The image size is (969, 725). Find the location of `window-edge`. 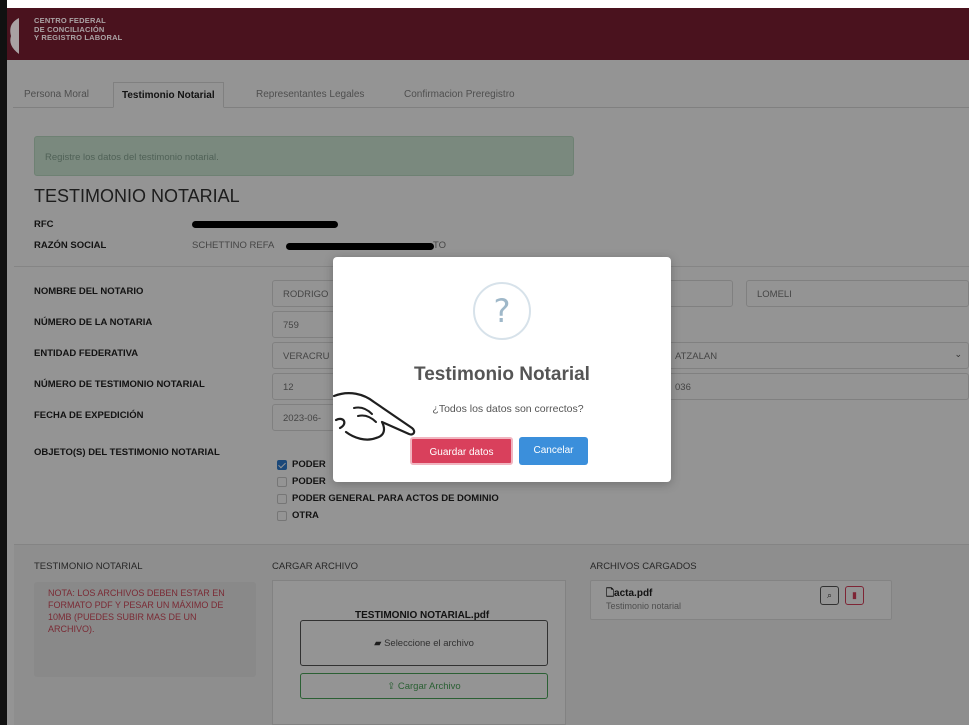

window-edge is located at coordinates (3, 362).